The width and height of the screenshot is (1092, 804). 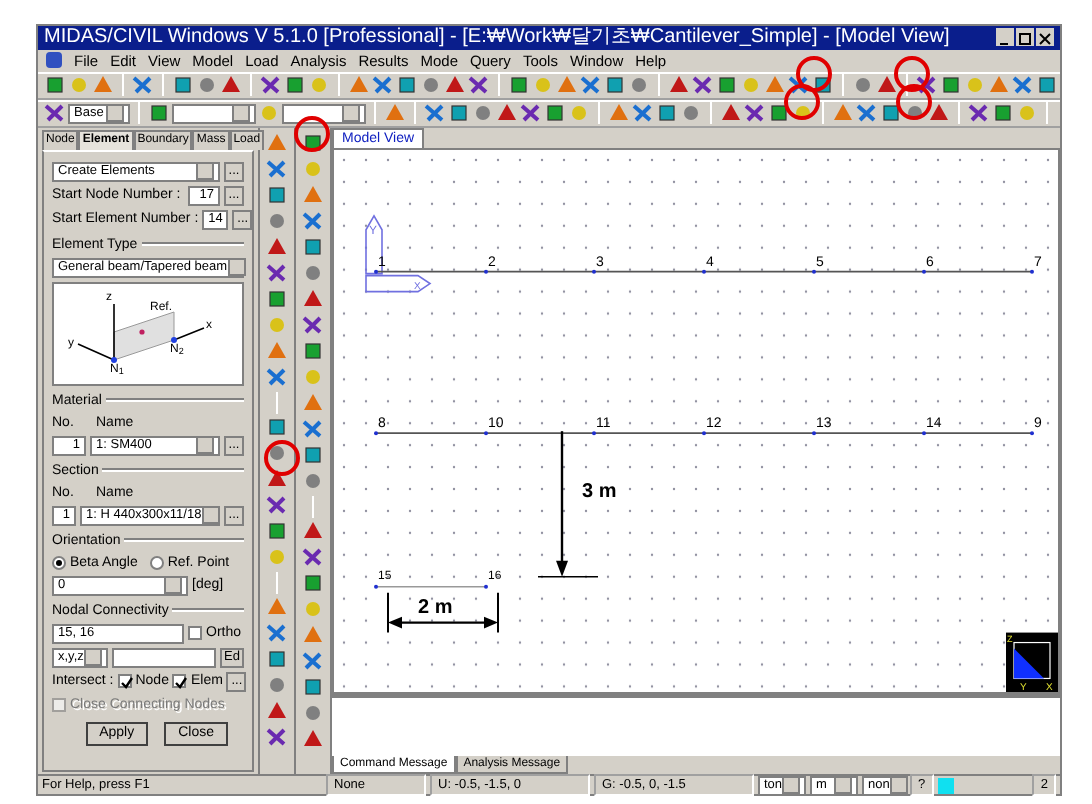 I want to click on window-title: MIDAS/CIVIL Windows V 5.1.0 [Professional] - [E:₩Work₩달기초₩Cantilever_Simple] - [Model View], so click(x=497, y=38).